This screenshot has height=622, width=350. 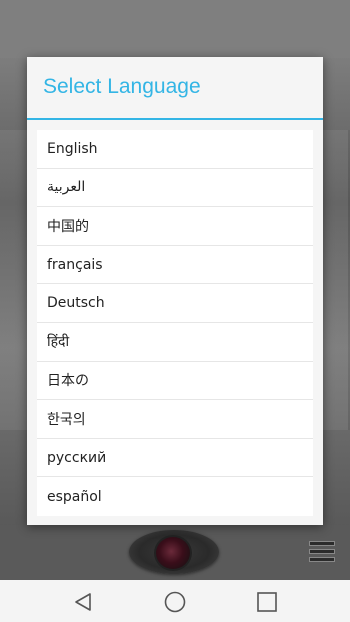 I want to click on language-item-french: français, so click(x=175, y=265).